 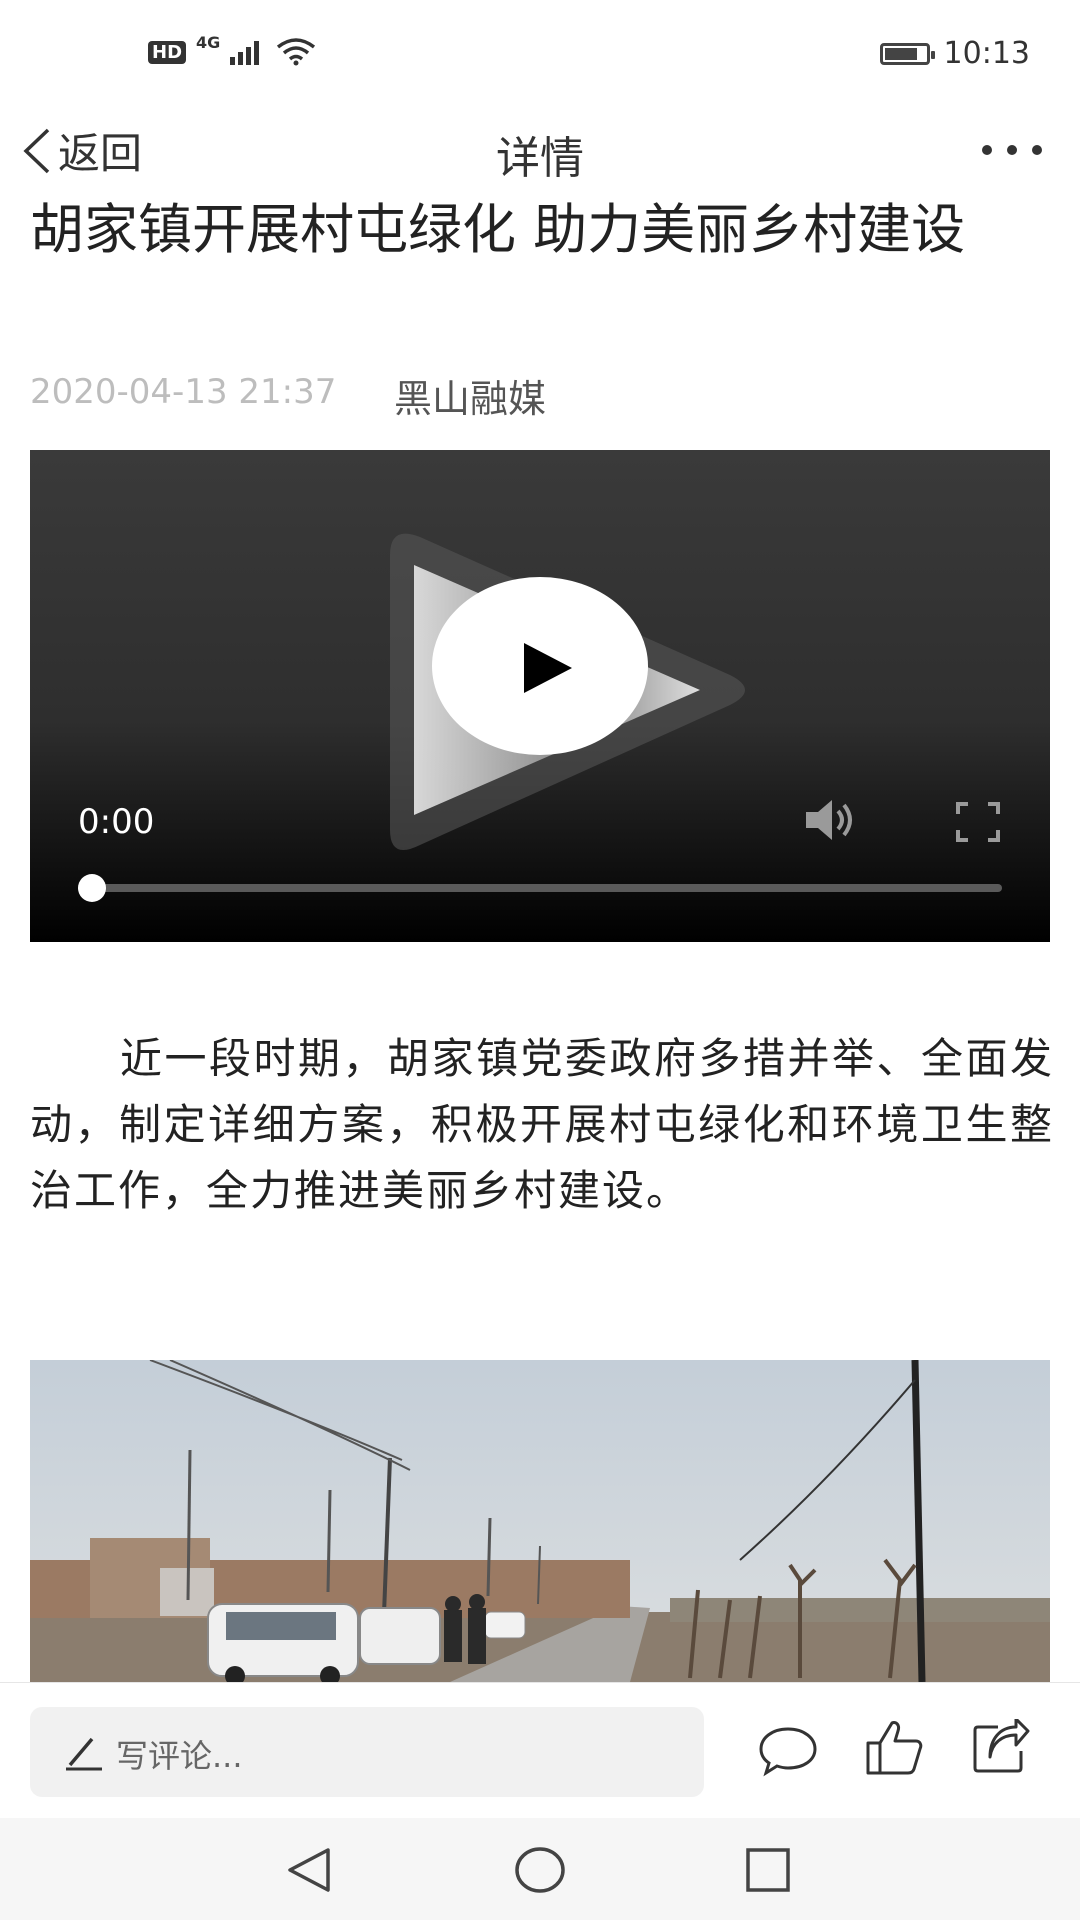 What do you see at coordinates (498, 229) in the screenshot?
I see `article-title: 胡家镇开展村屯绿化 助力美丽乡村建设` at bounding box center [498, 229].